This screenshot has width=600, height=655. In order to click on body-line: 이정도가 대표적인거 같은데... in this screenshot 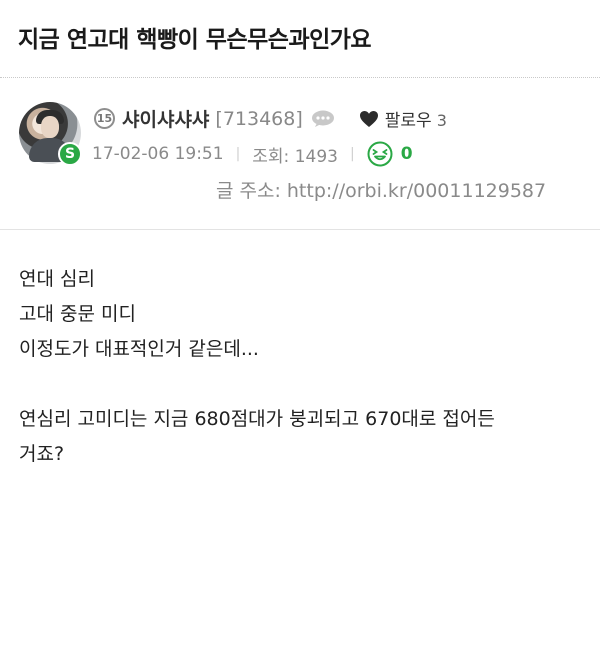, I will do `click(139, 349)`.